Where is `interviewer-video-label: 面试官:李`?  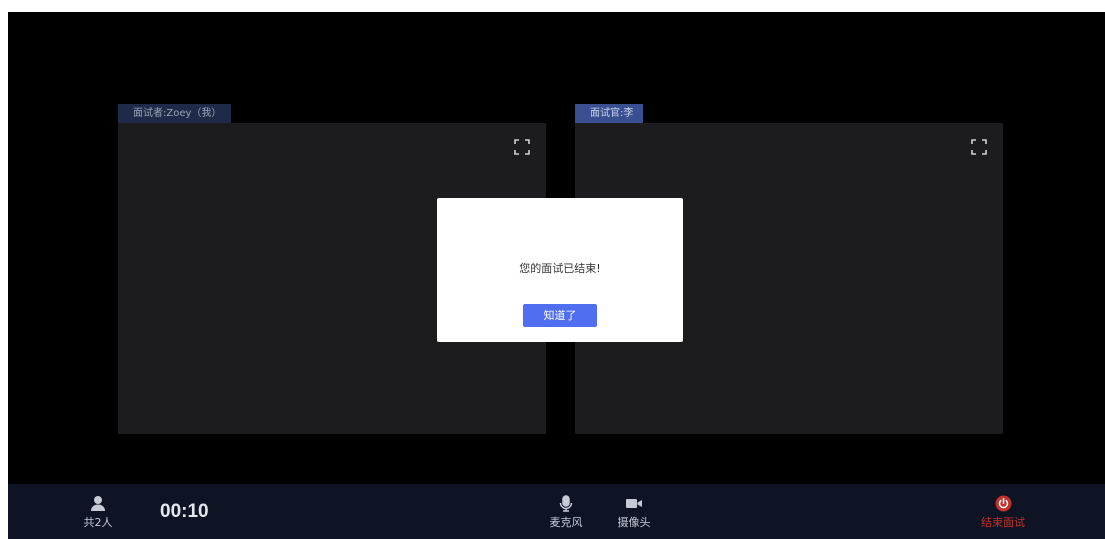 interviewer-video-label: 面试官:李 is located at coordinates (609, 113).